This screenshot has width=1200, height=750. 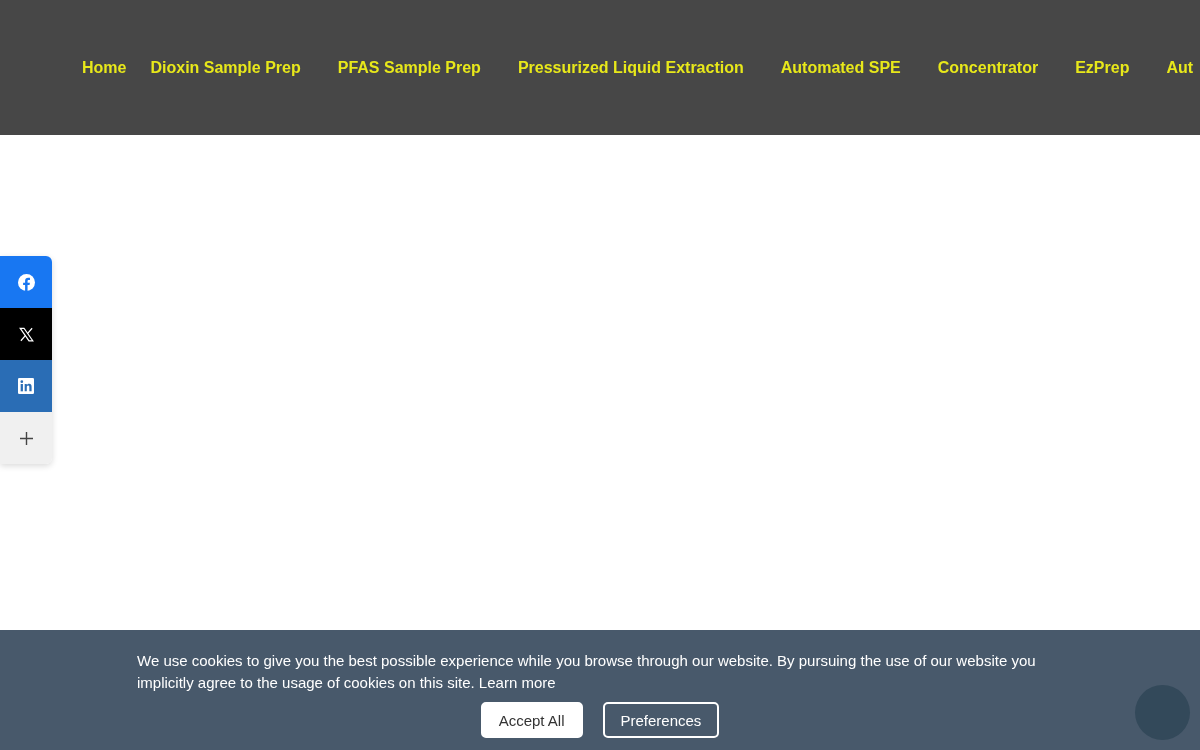 I want to click on cookie-message: We use cookies to give you the best possible experience while you browse through our website. By pursuing the use of our website you implicitly agree to the usage of cookies on this site. Learn more, so click(x=587, y=672).